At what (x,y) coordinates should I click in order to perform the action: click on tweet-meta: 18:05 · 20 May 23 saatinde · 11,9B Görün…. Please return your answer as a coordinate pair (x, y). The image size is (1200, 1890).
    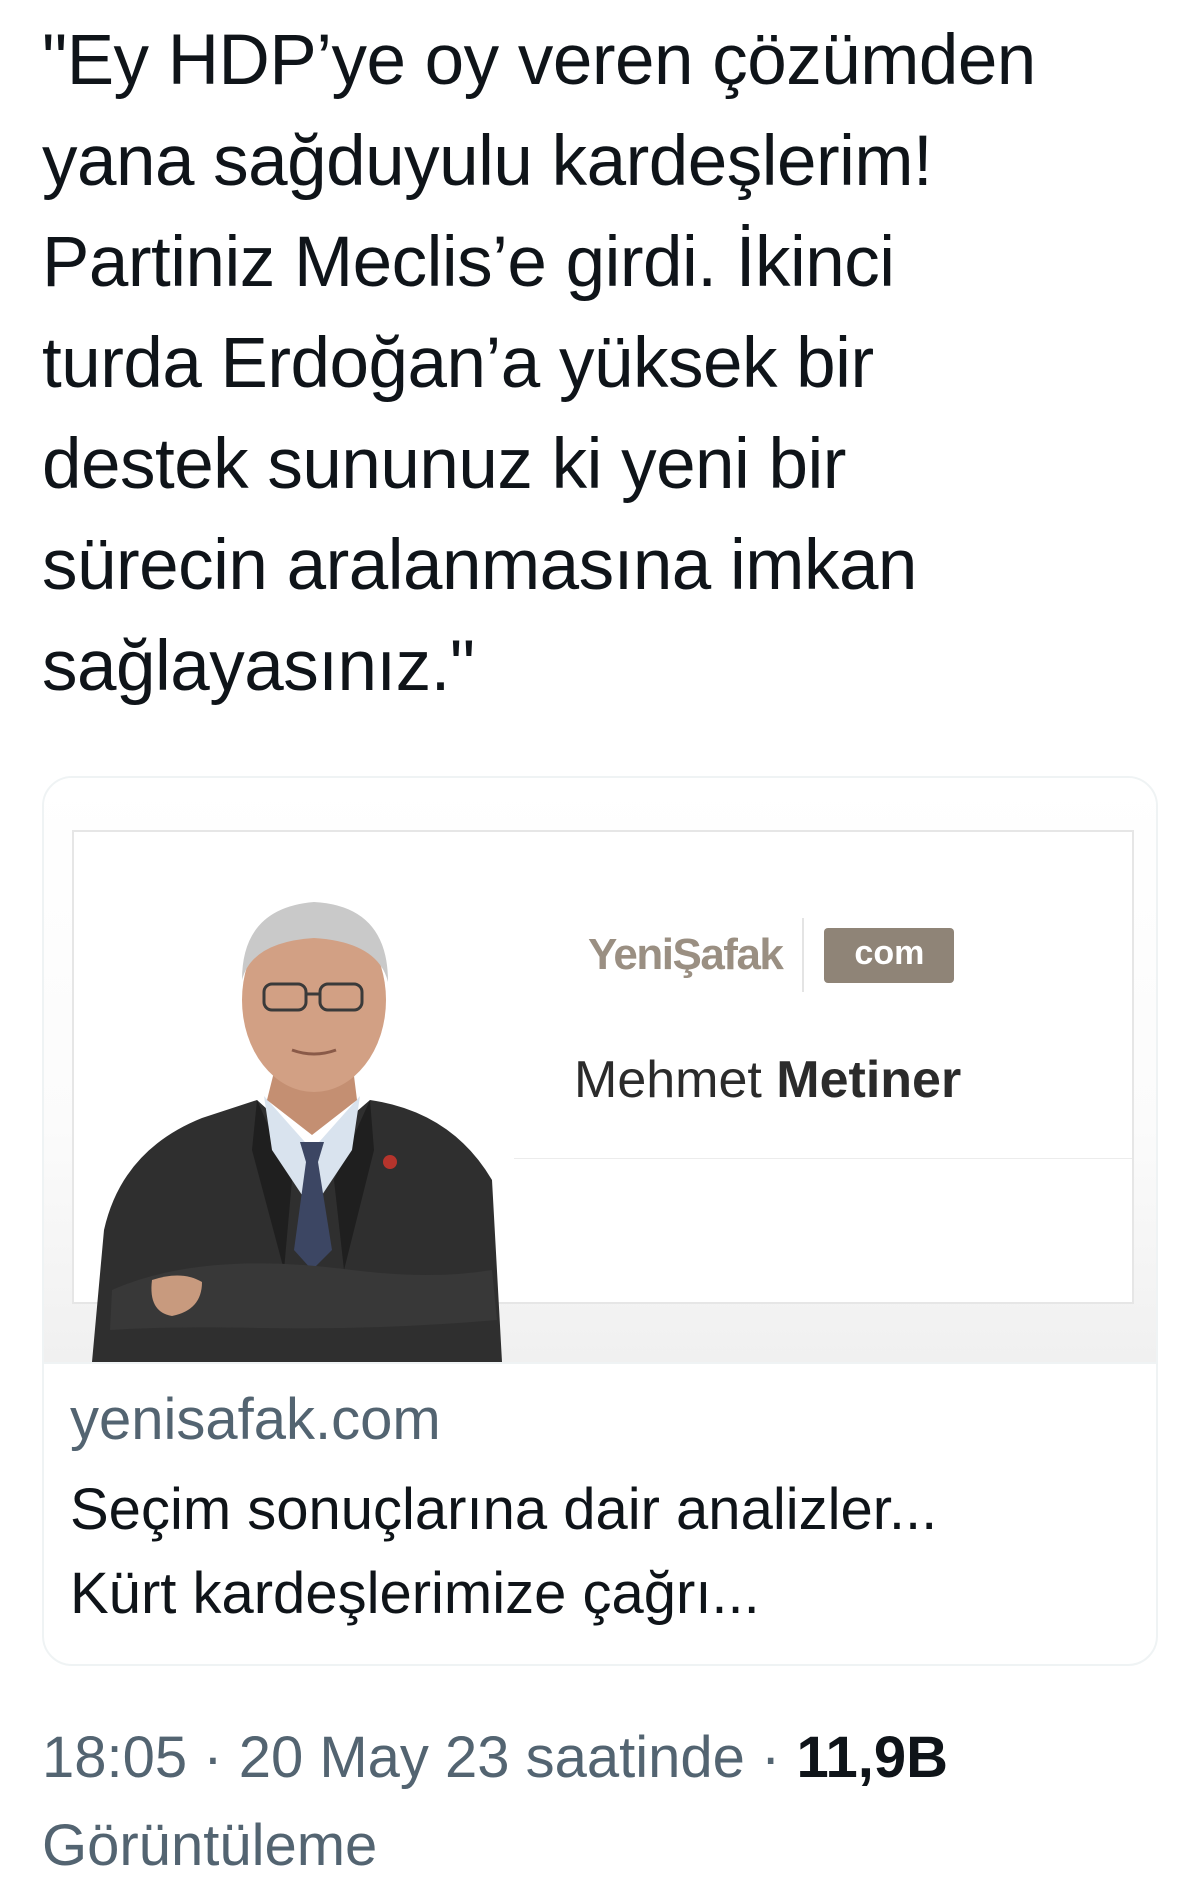
    Looking at the image, I should click on (602, 1802).